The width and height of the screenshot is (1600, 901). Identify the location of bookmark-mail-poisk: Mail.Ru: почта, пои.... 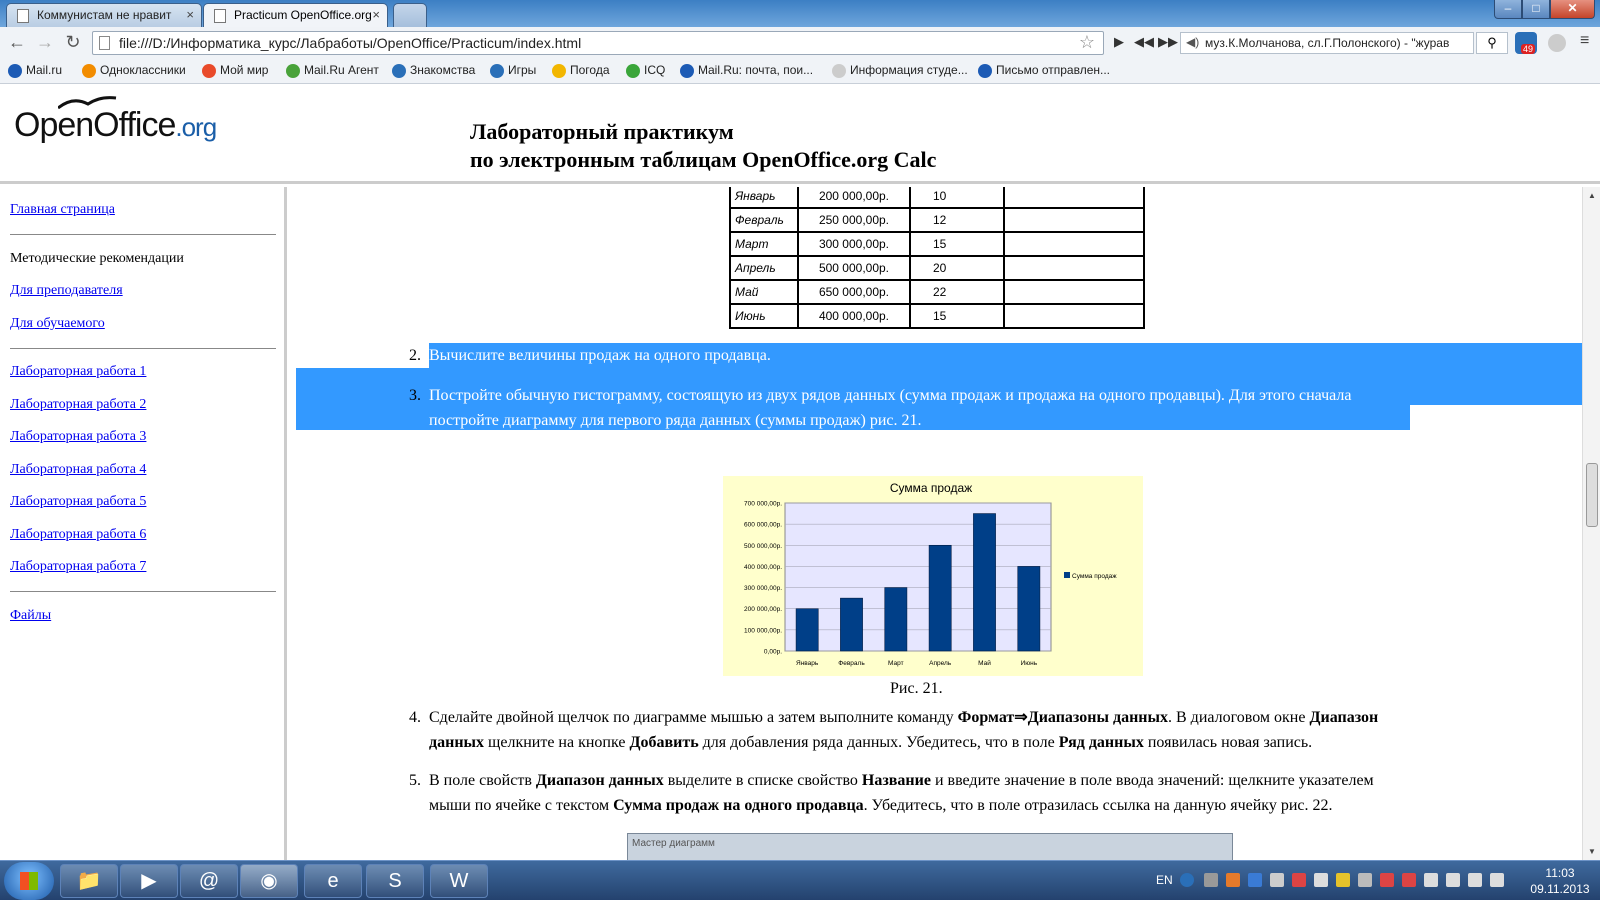
(746, 70).